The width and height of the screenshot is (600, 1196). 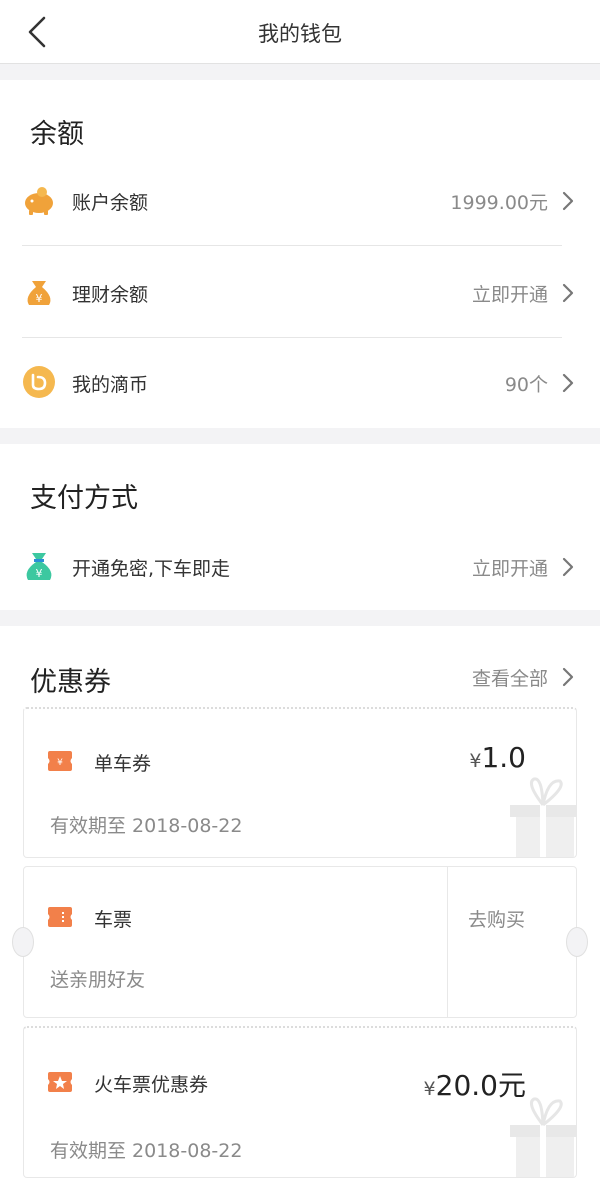 What do you see at coordinates (300, 201) in the screenshot?
I see `account-balance-row: 账户余额 1999.00元` at bounding box center [300, 201].